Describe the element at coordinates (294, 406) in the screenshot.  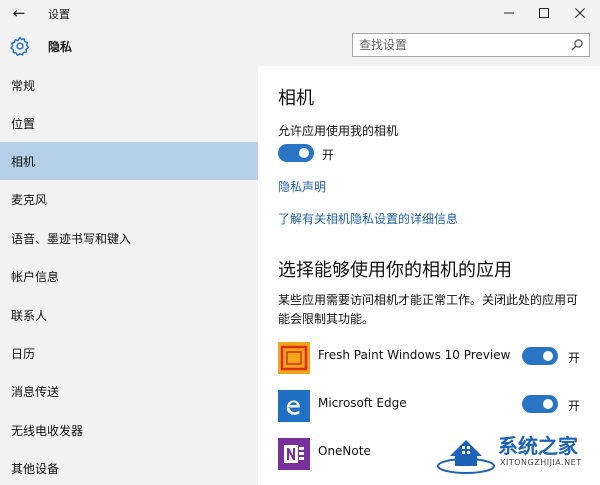
I see `edge-icon` at that location.